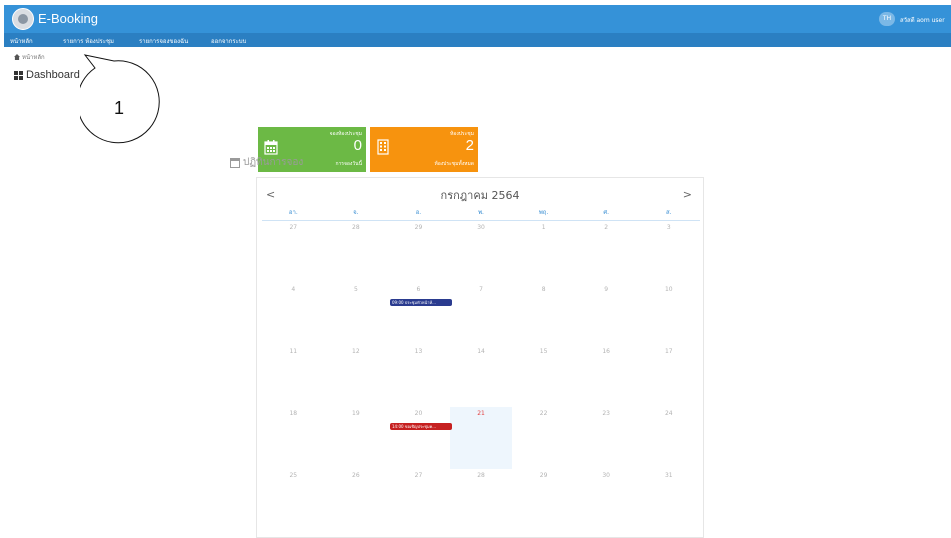 This screenshot has height=538, width=951. I want to click on nav-item-home: หน้าหลัก, so click(21, 41).